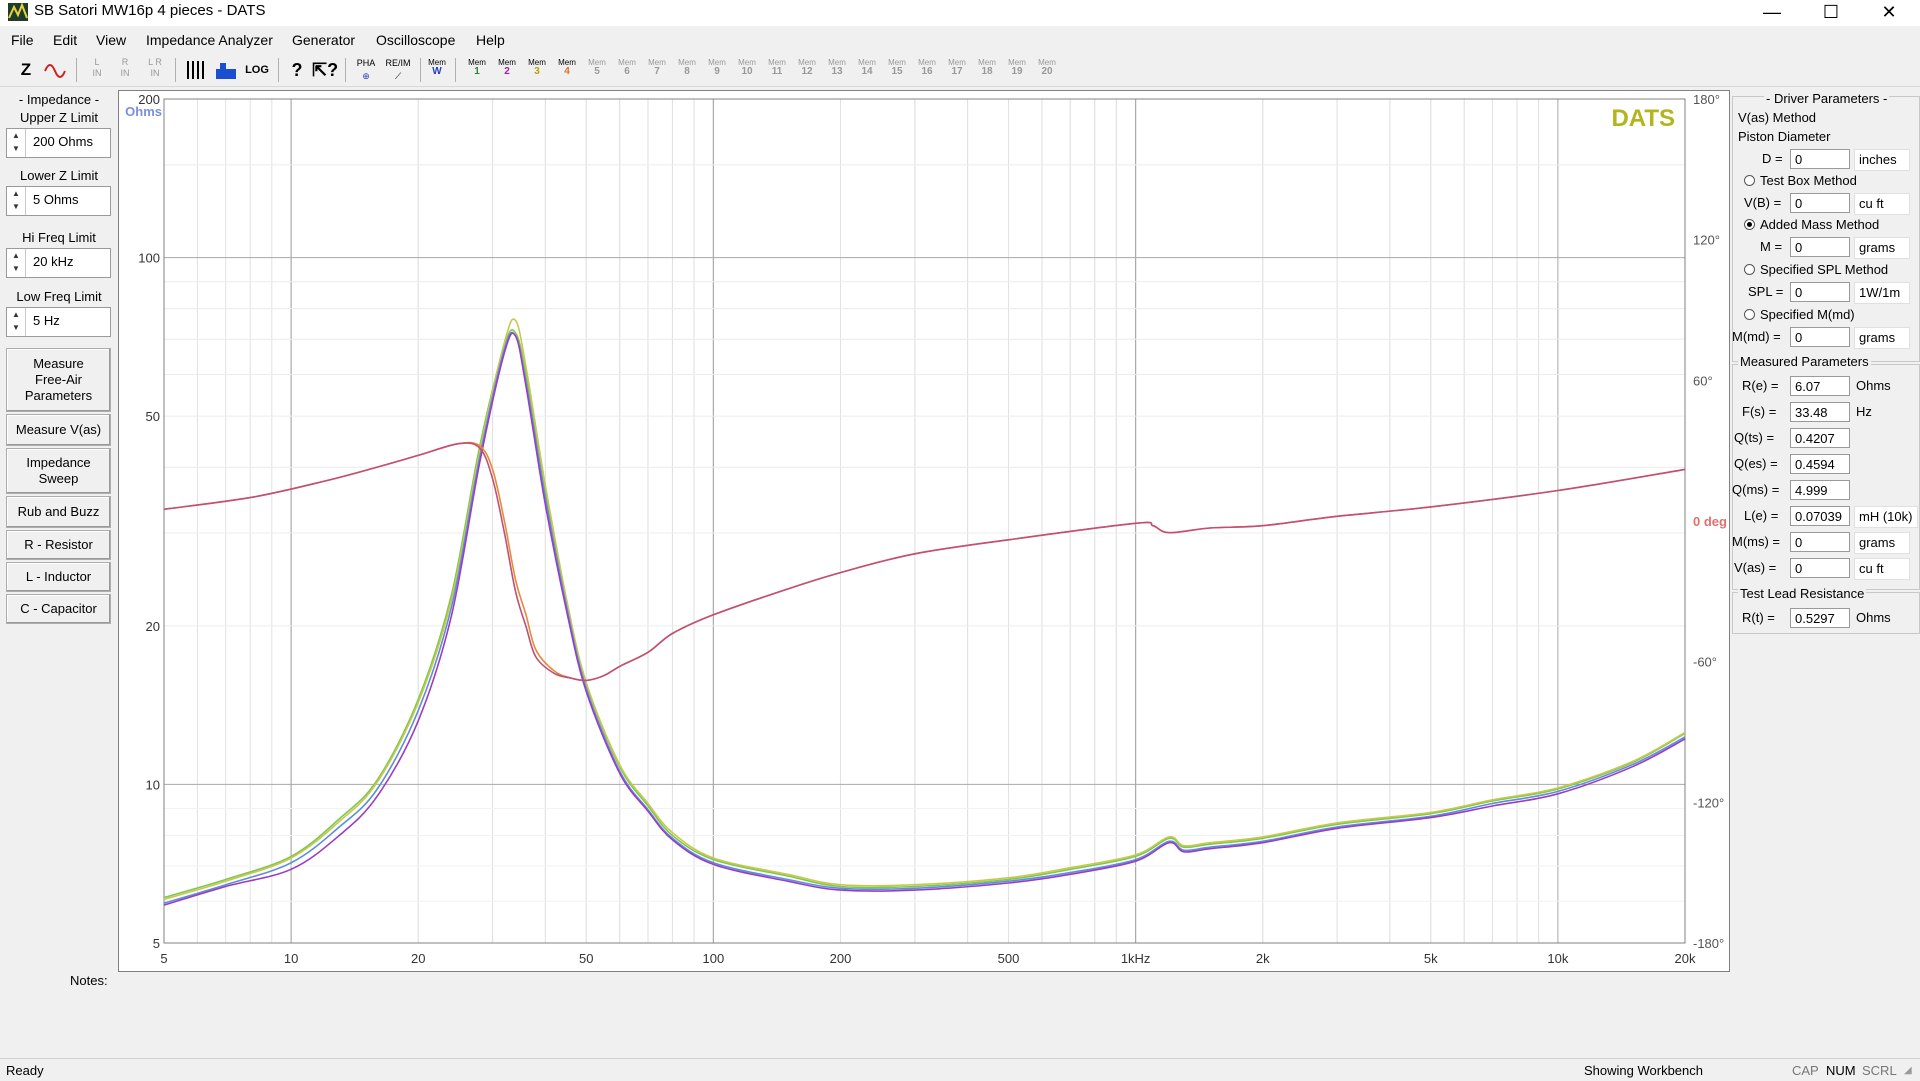 This screenshot has width=1920, height=1081. What do you see at coordinates (366, 70) in the screenshot?
I see `phase-button: PHA ⊕` at bounding box center [366, 70].